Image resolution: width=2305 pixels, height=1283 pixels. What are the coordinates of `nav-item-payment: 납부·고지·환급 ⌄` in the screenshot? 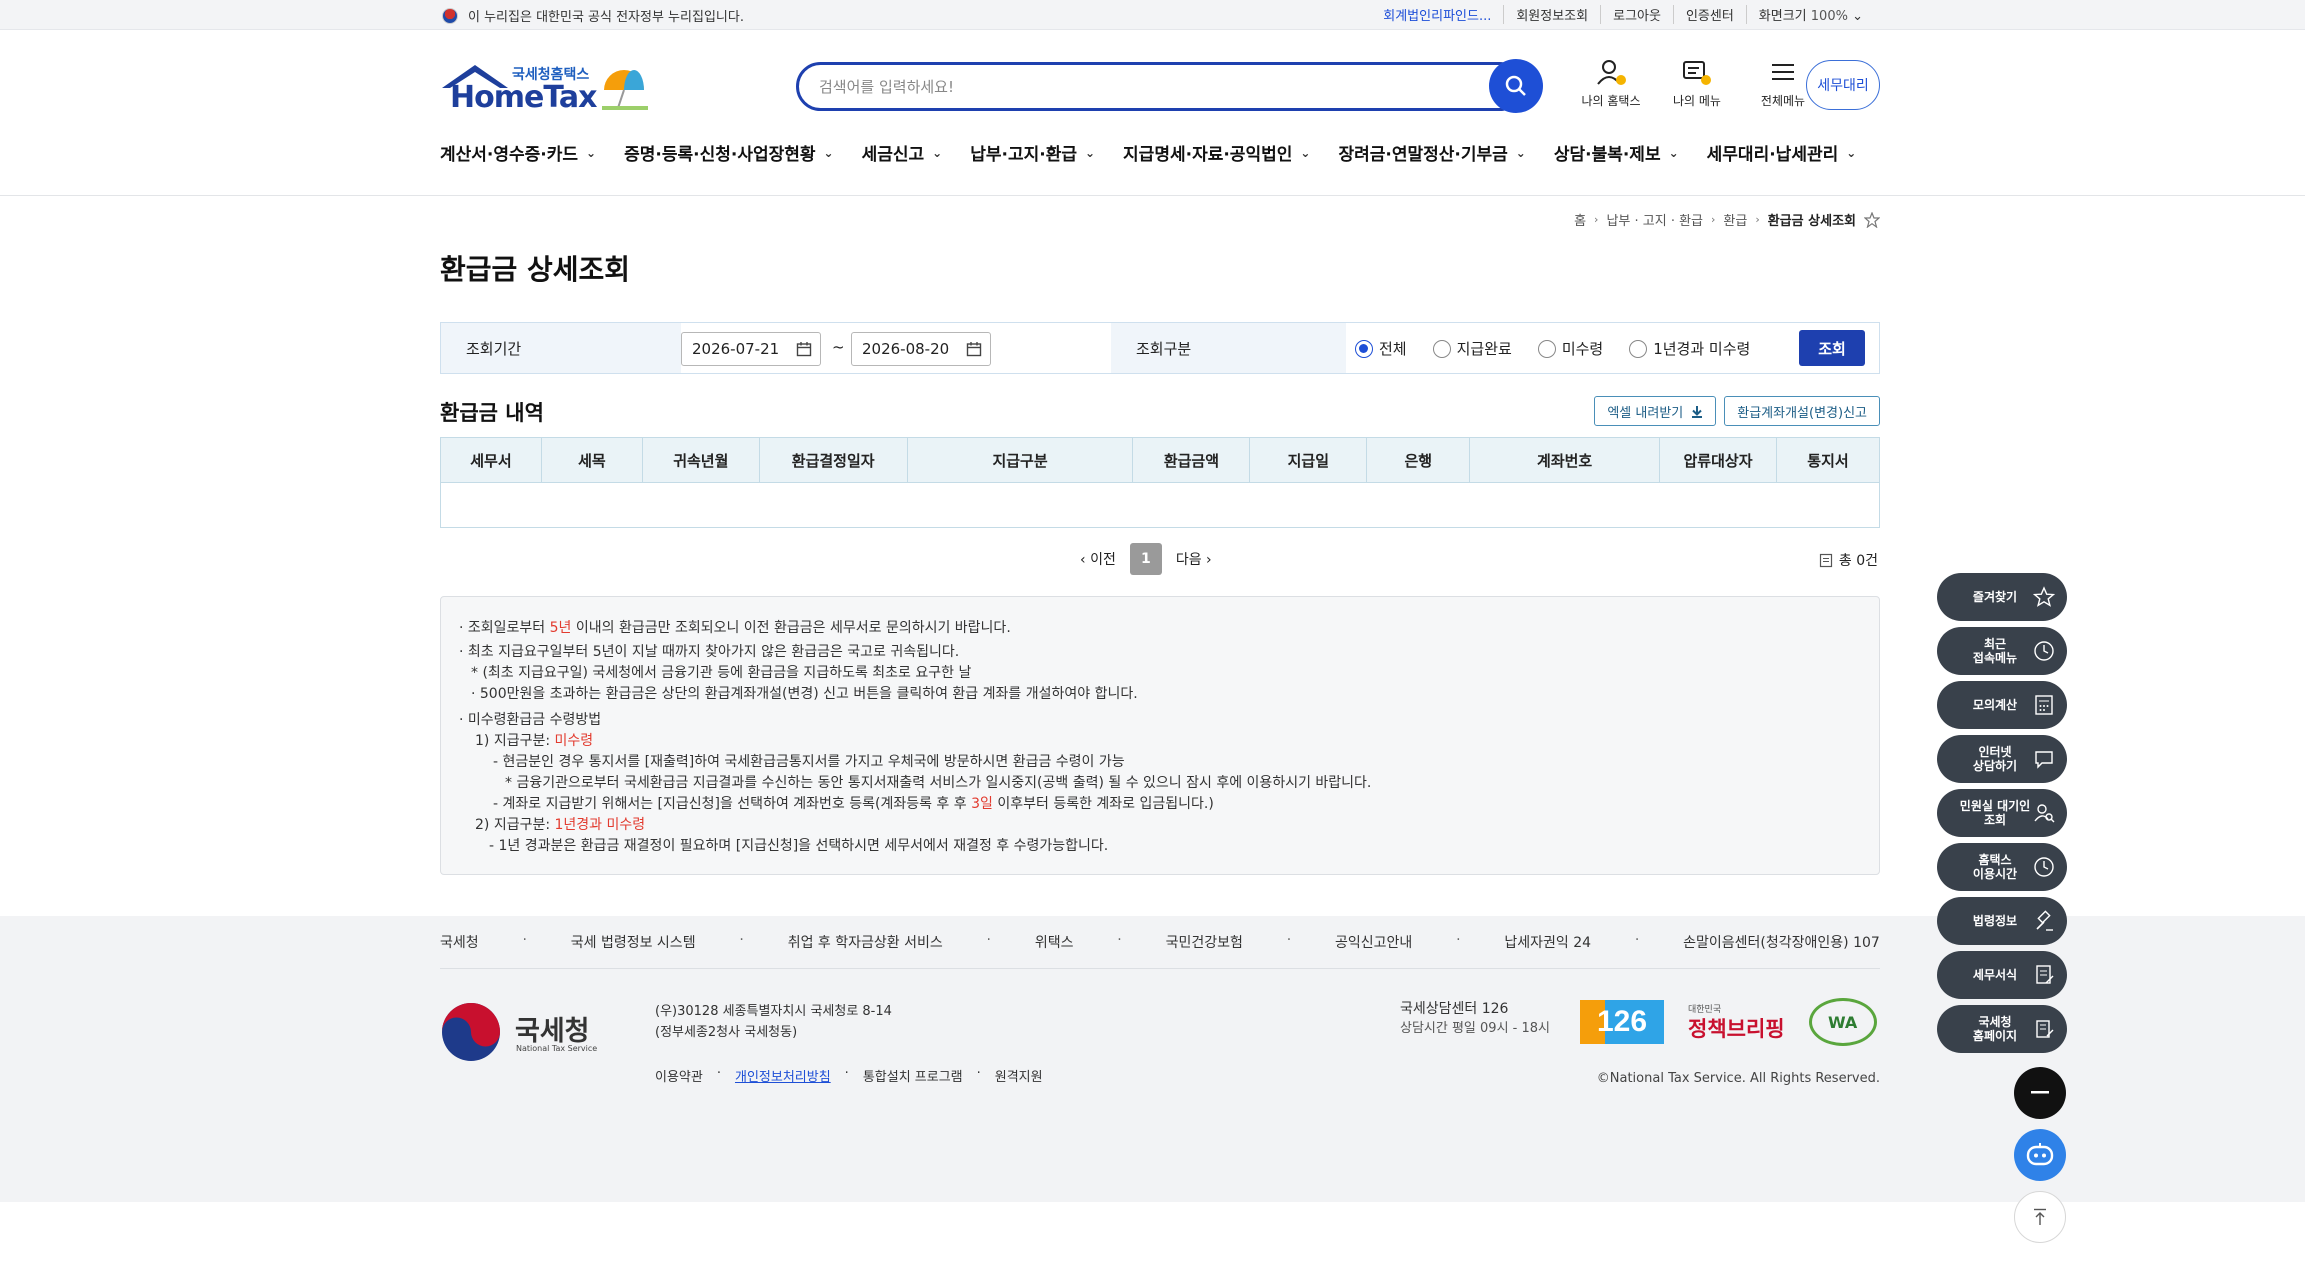 It's located at (1032, 152).